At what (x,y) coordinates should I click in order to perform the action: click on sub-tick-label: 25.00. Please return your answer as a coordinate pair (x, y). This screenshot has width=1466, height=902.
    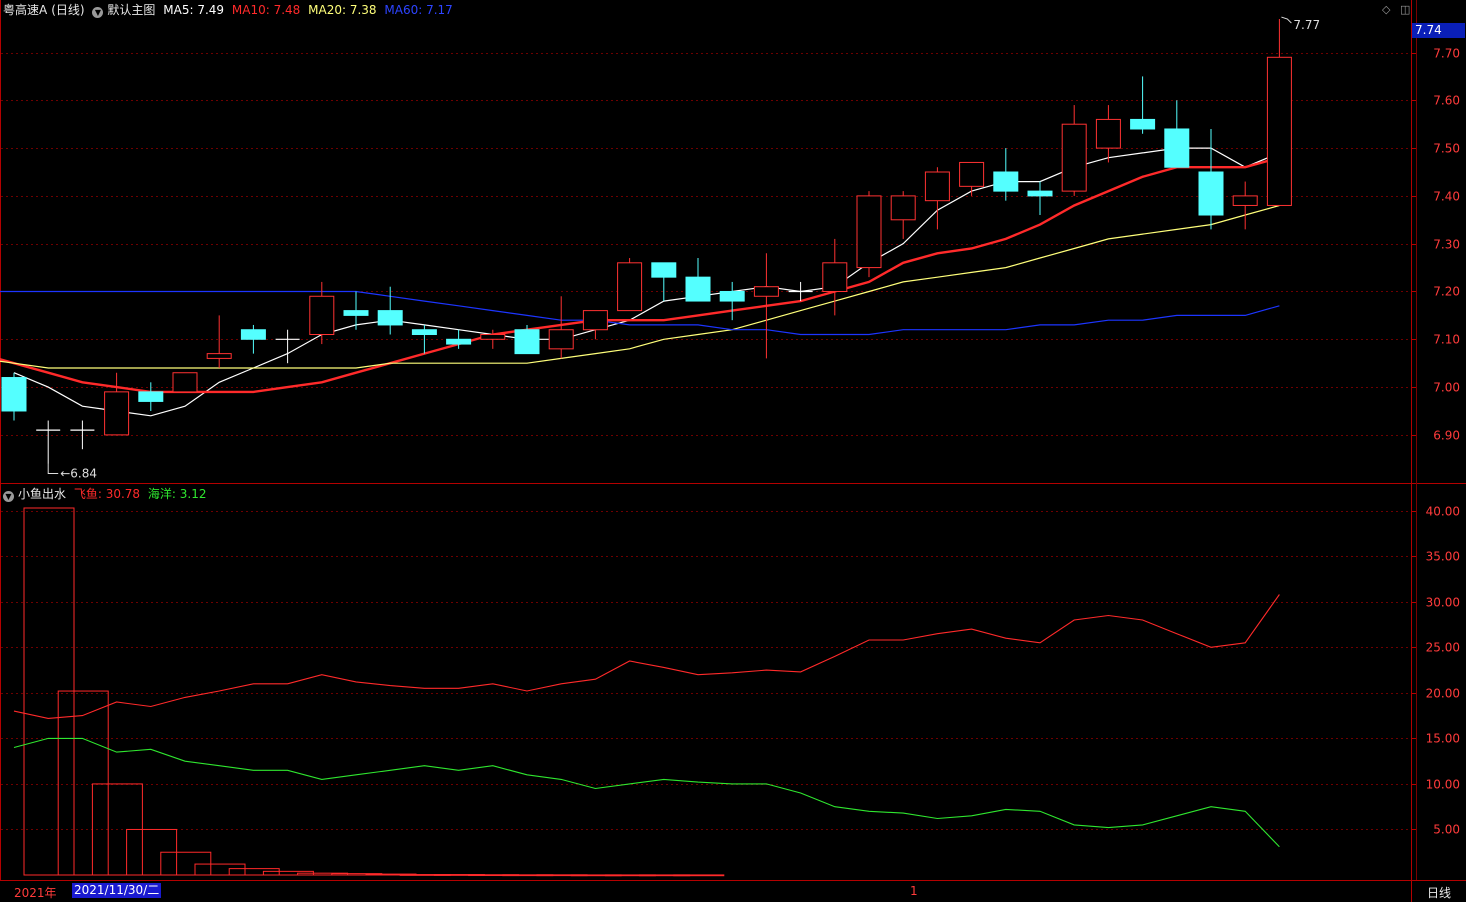
    Looking at the image, I should click on (1443, 648).